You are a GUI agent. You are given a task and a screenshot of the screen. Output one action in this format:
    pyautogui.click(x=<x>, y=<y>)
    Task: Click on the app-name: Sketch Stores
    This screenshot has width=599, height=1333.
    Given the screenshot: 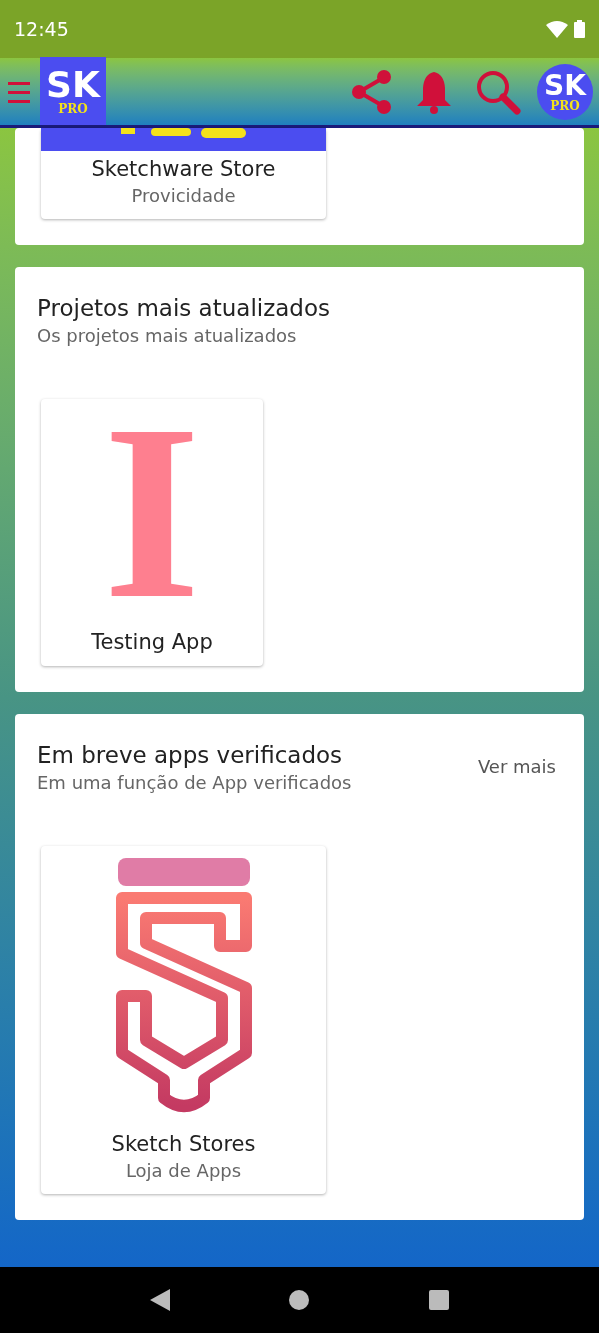 What is the action you would take?
    pyautogui.click(x=183, y=1144)
    